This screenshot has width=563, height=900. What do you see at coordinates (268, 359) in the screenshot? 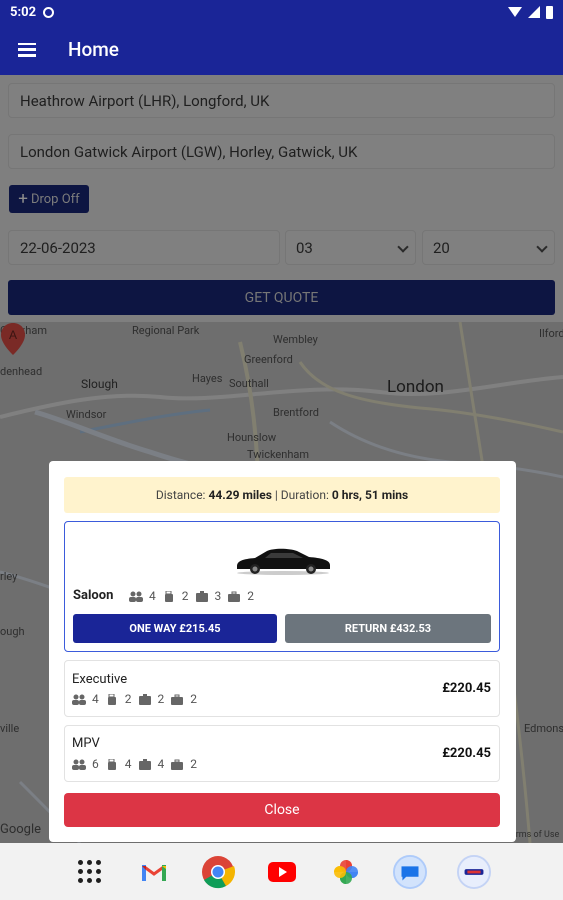
I see `map-label: Greenford` at bounding box center [268, 359].